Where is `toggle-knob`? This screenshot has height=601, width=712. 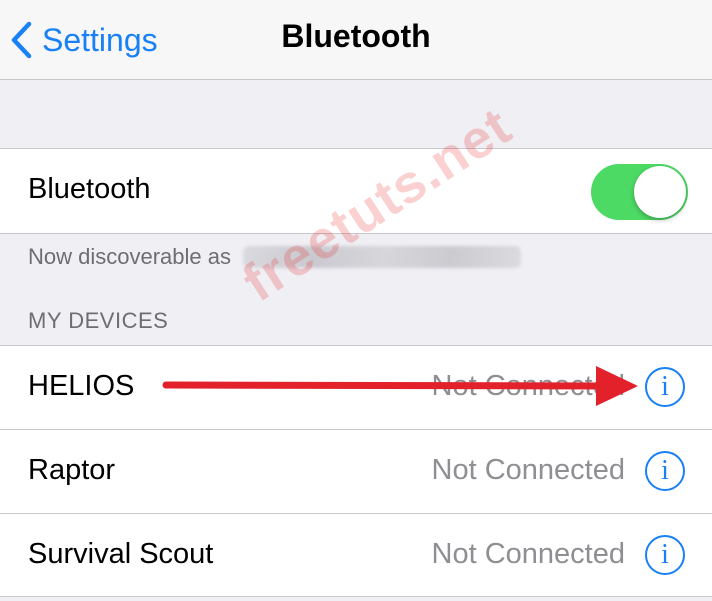
toggle-knob is located at coordinates (660, 192).